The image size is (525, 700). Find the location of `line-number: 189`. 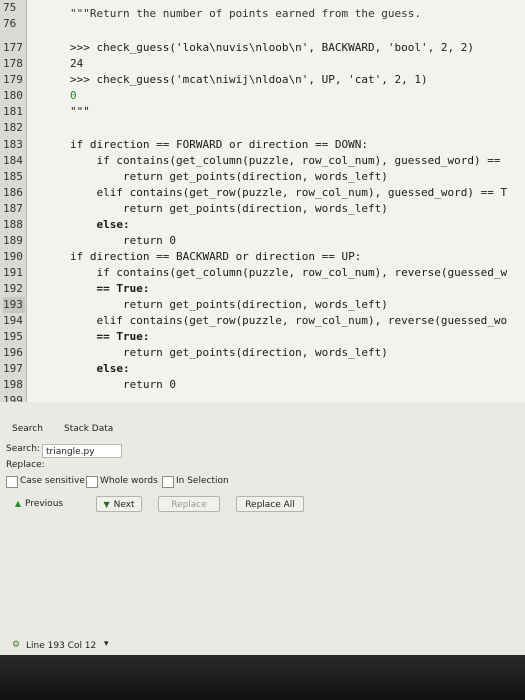

line-number: 189 is located at coordinates (13, 240).